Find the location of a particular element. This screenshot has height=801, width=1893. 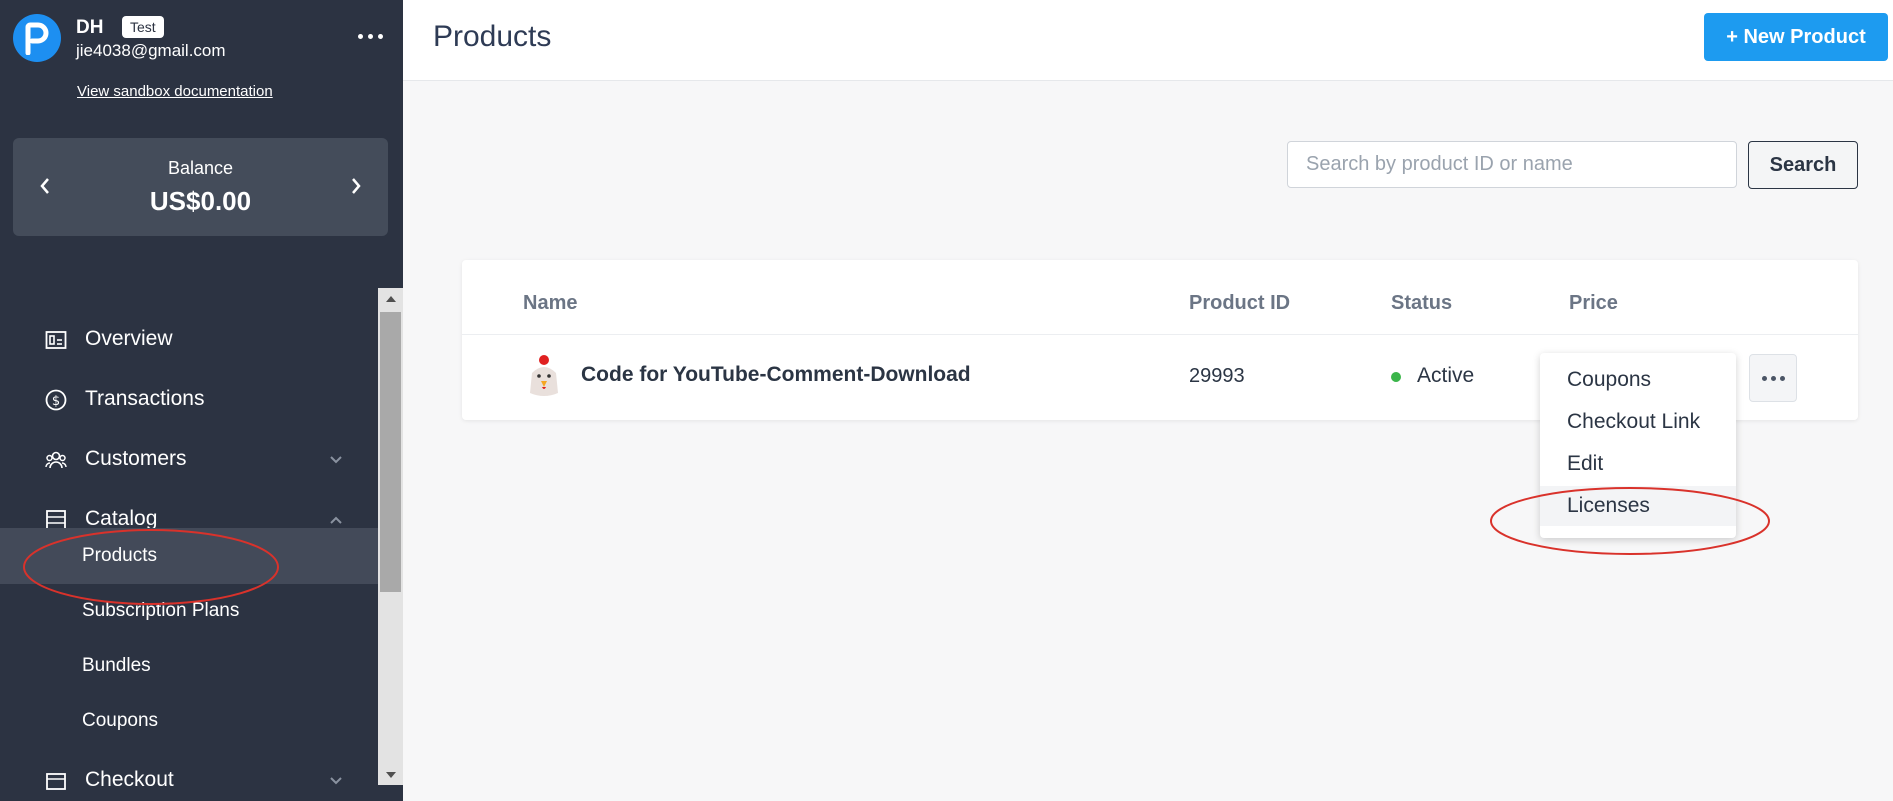

nav-label-checkout: Checkout is located at coordinates (129, 779).